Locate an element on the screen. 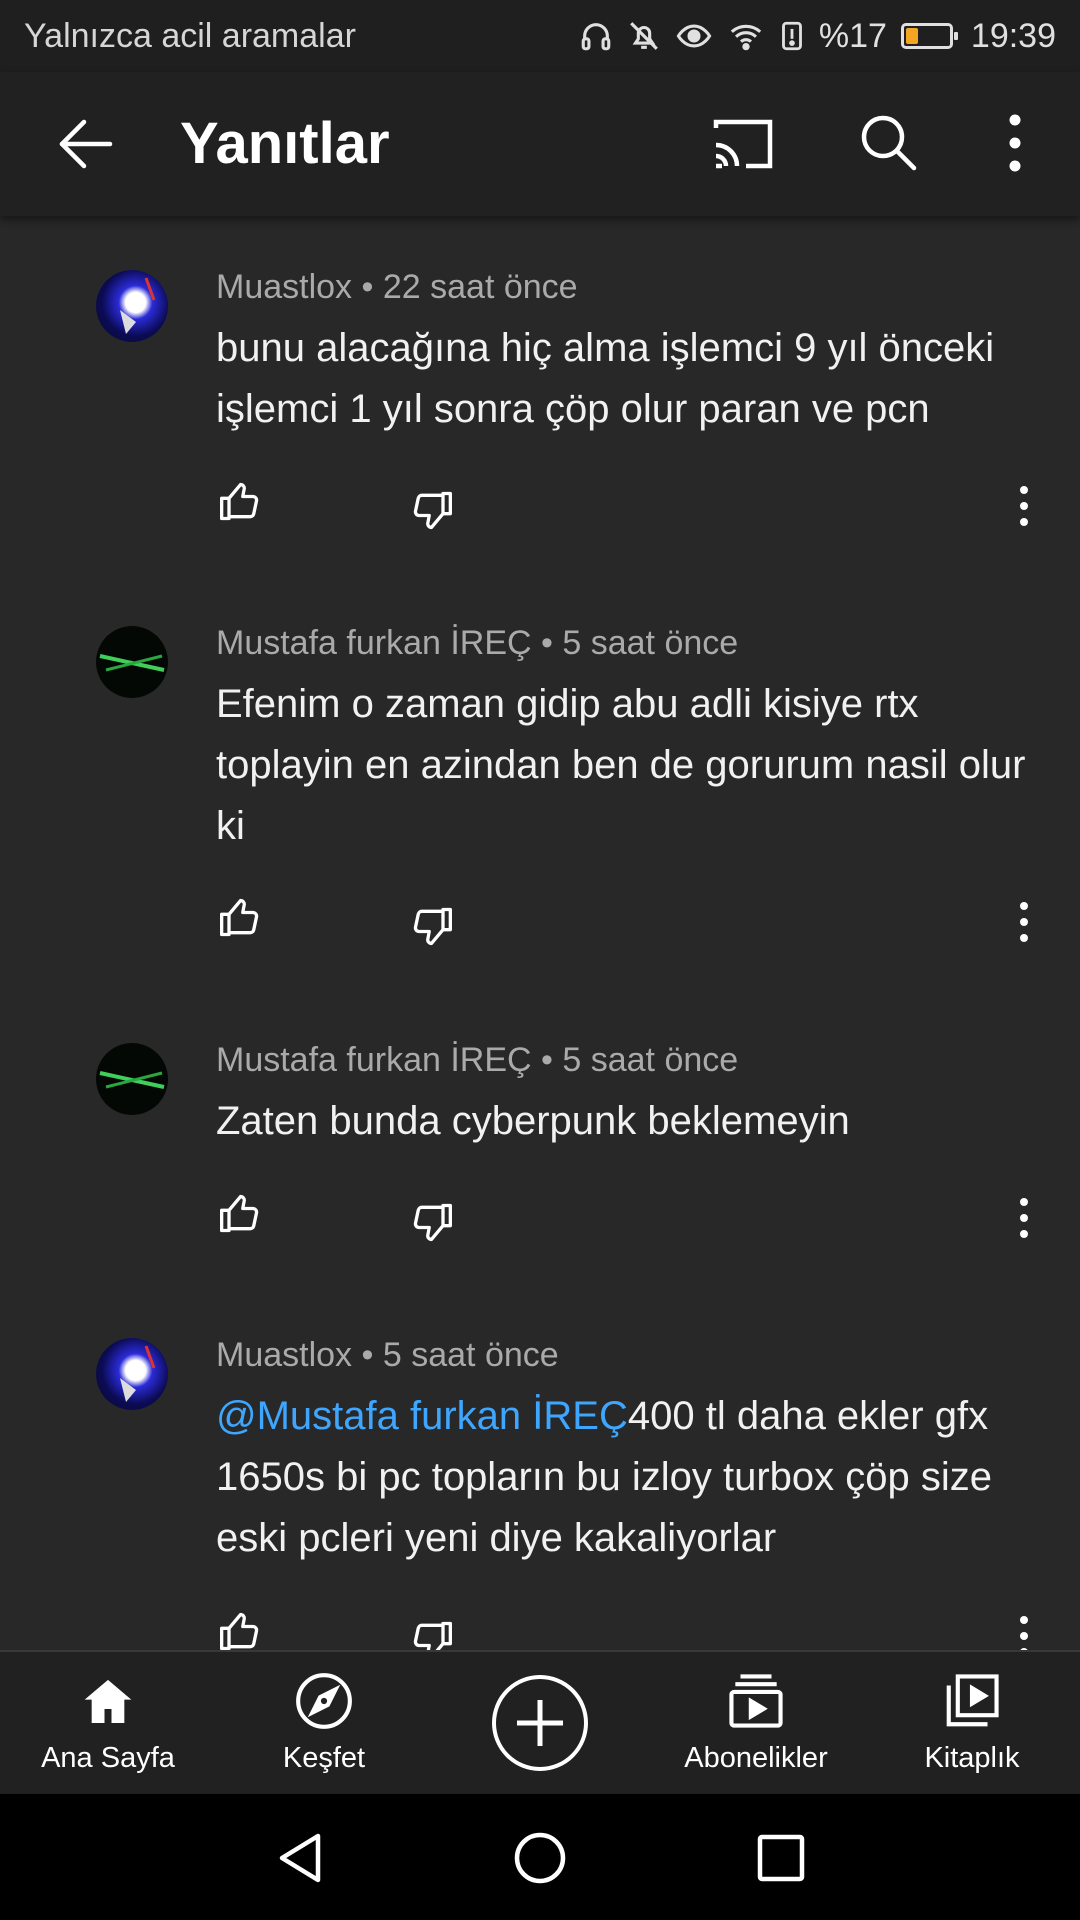 This screenshot has height=1920, width=1080. more-vert-icon is located at coordinates (1015, 143).